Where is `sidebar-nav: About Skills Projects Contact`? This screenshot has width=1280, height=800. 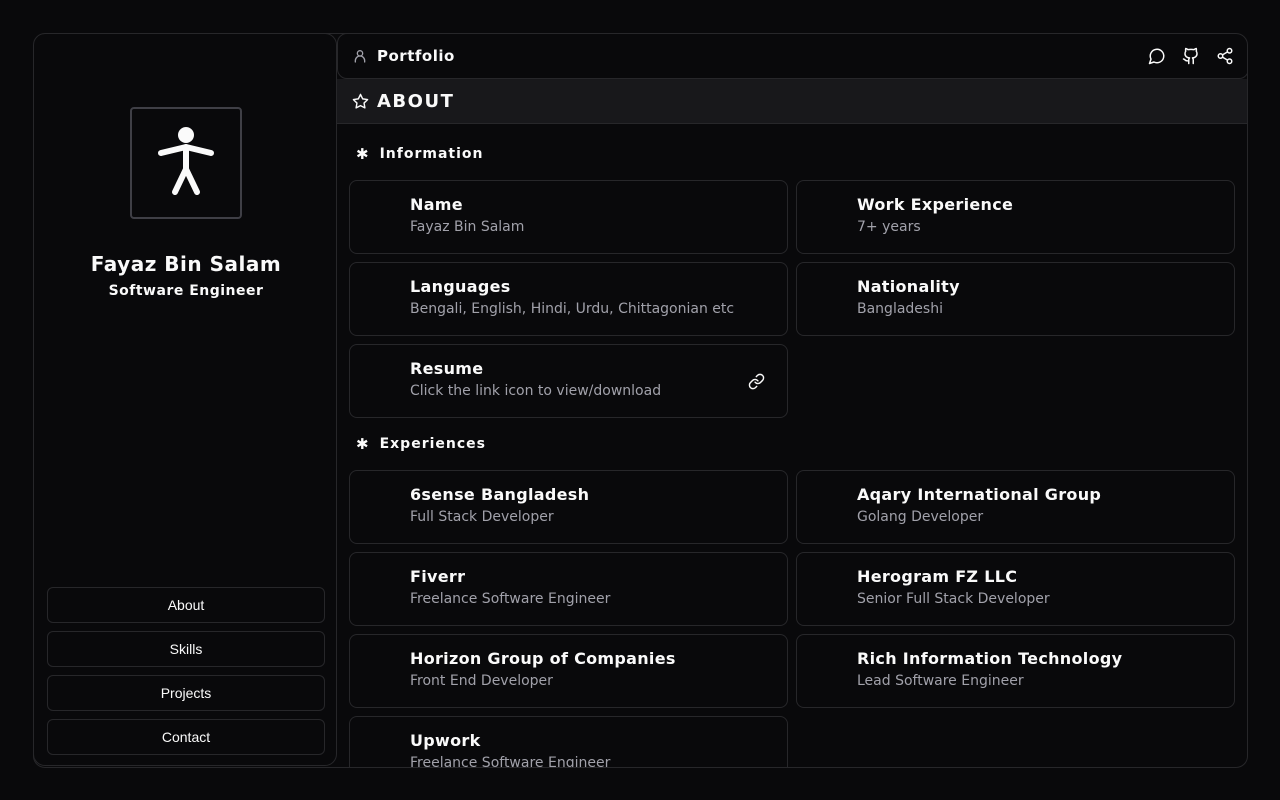
sidebar-nav: About Skills Projects Contact is located at coordinates (186, 675).